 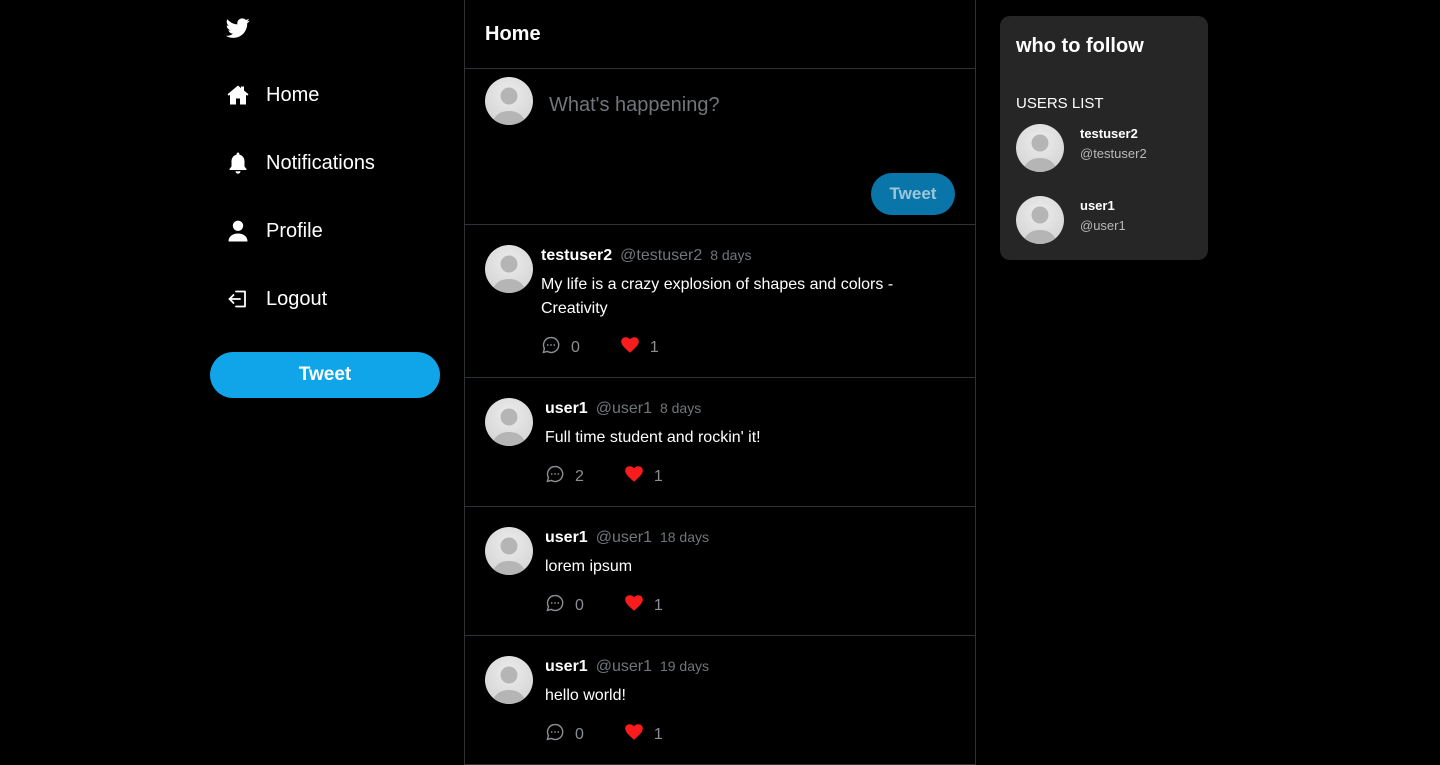 What do you see at coordinates (720, 571) in the screenshot?
I see `tweet: user1 @user1 18 days lorem ipsum 0 1` at bounding box center [720, 571].